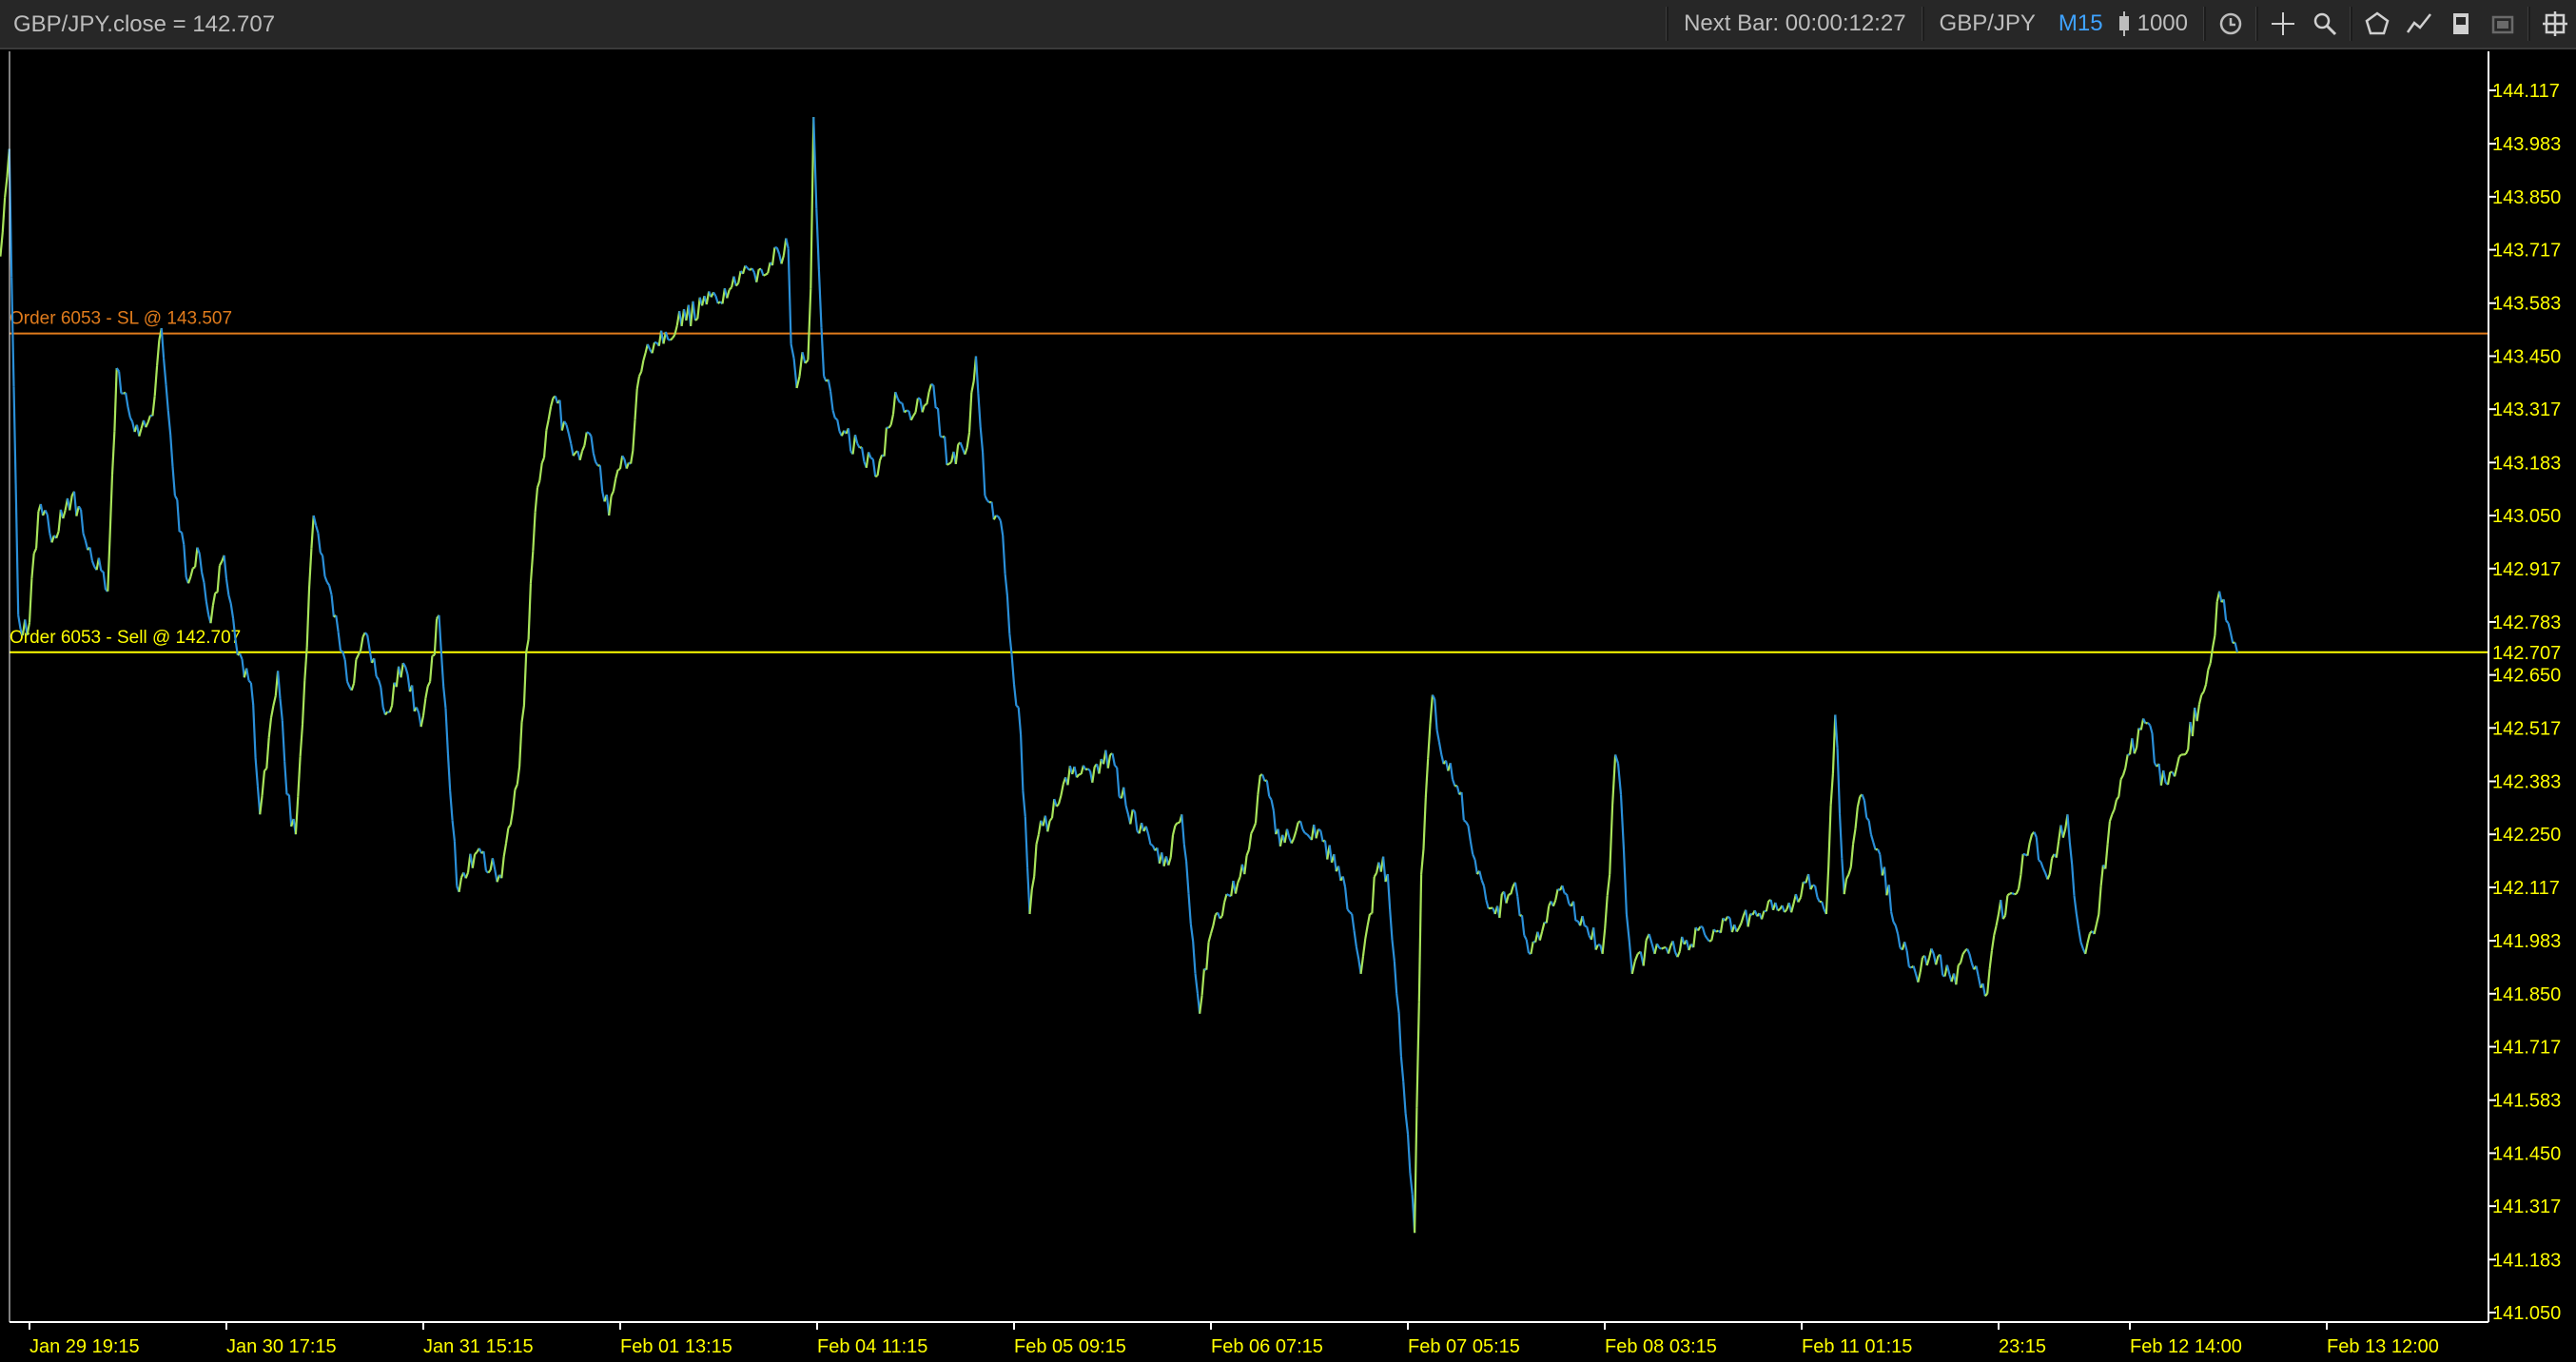 The width and height of the screenshot is (2576, 1362). What do you see at coordinates (2157, 24) in the screenshot?
I see `bar-count-selector: 1000` at bounding box center [2157, 24].